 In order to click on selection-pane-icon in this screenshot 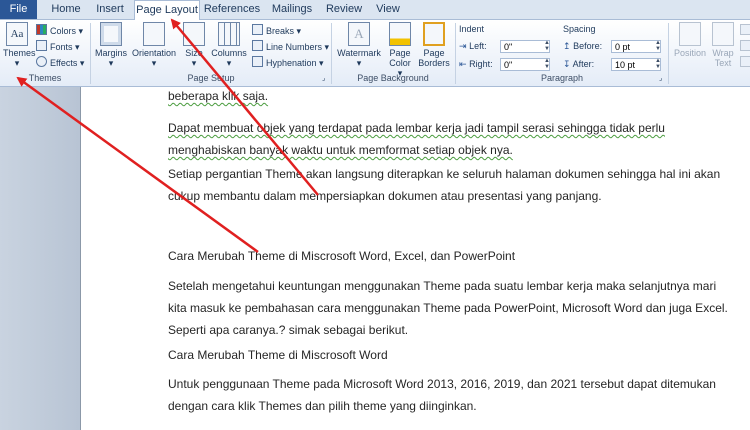, I will do `click(745, 62)`.